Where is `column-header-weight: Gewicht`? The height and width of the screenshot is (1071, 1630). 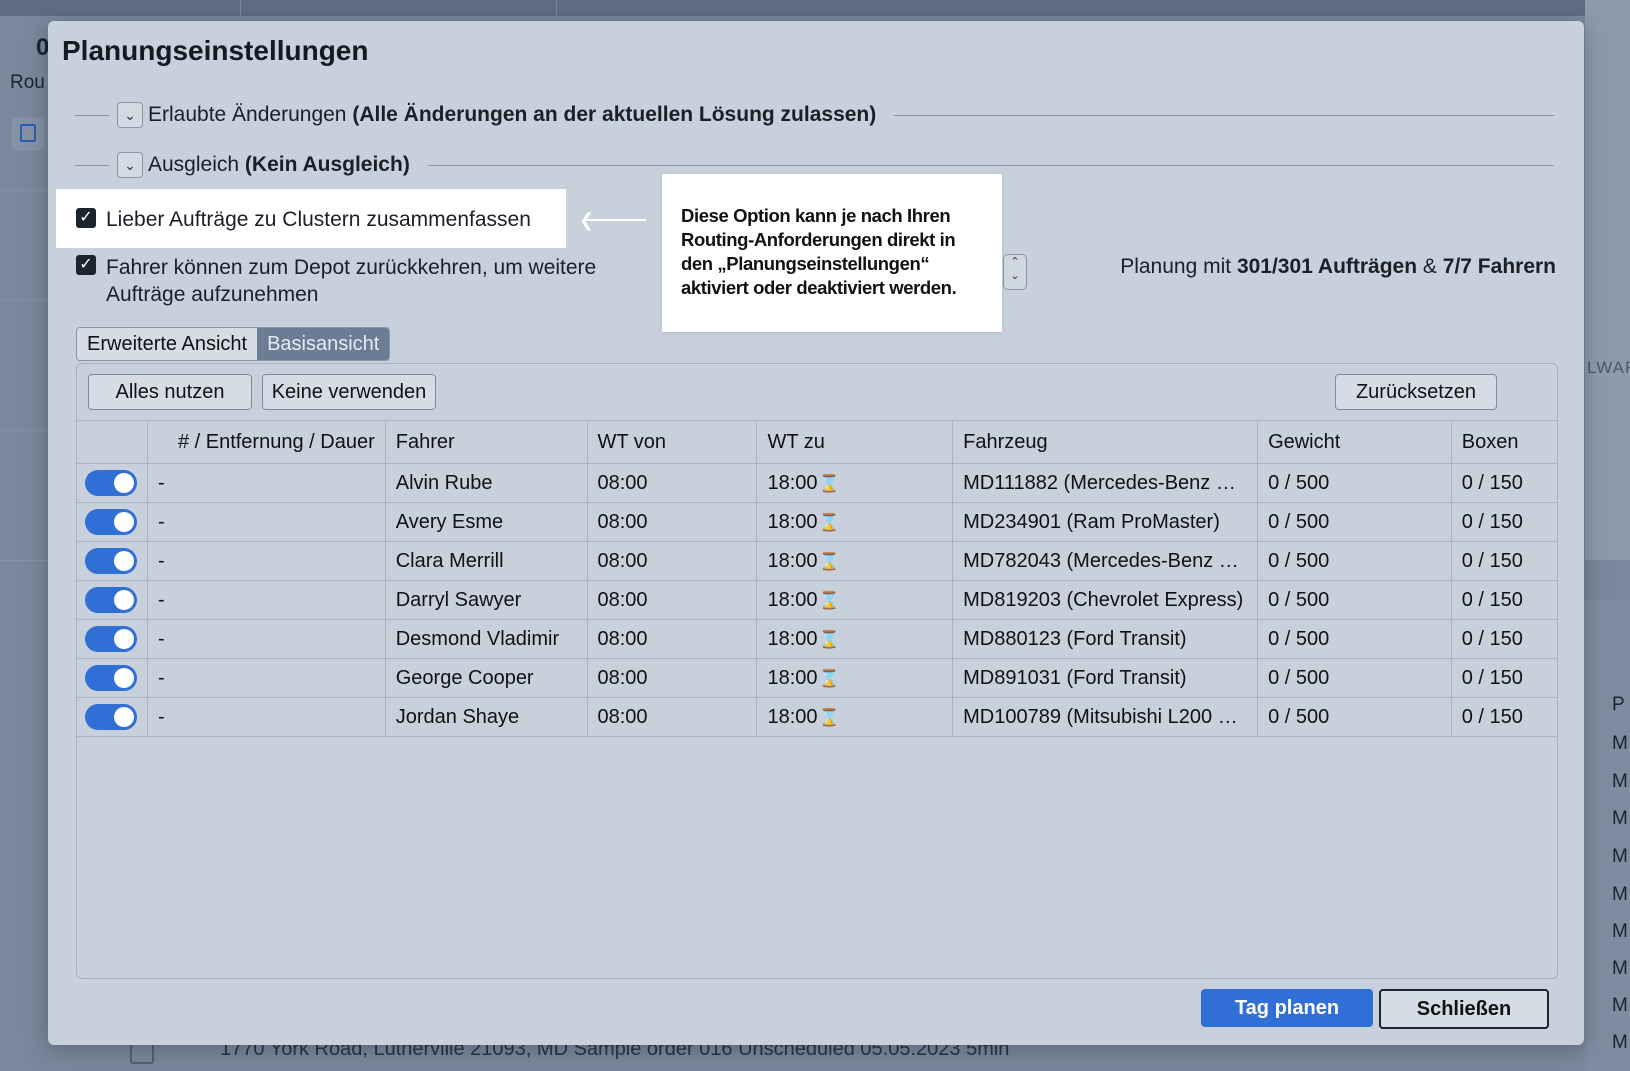 column-header-weight: Gewicht is located at coordinates (1354, 442).